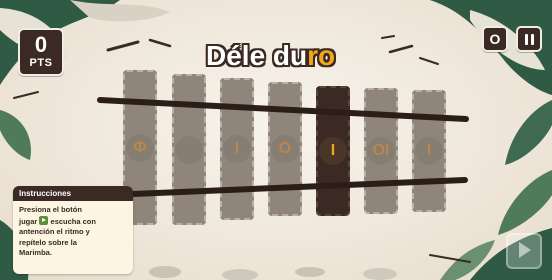 Image resolution: width=552 pixels, height=280 pixels. Describe the element at coordinates (48, 242) in the screenshot. I see `instructions-line-4: repítelo sobre la` at that location.